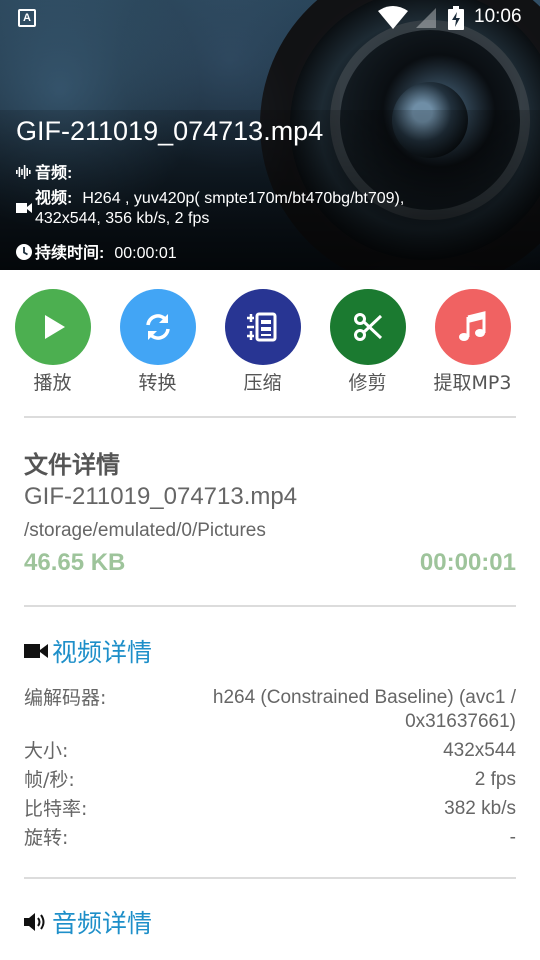 Image resolution: width=540 pixels, height=960 pixels. I want to click on convert-button: 转换, so click(157, 342).